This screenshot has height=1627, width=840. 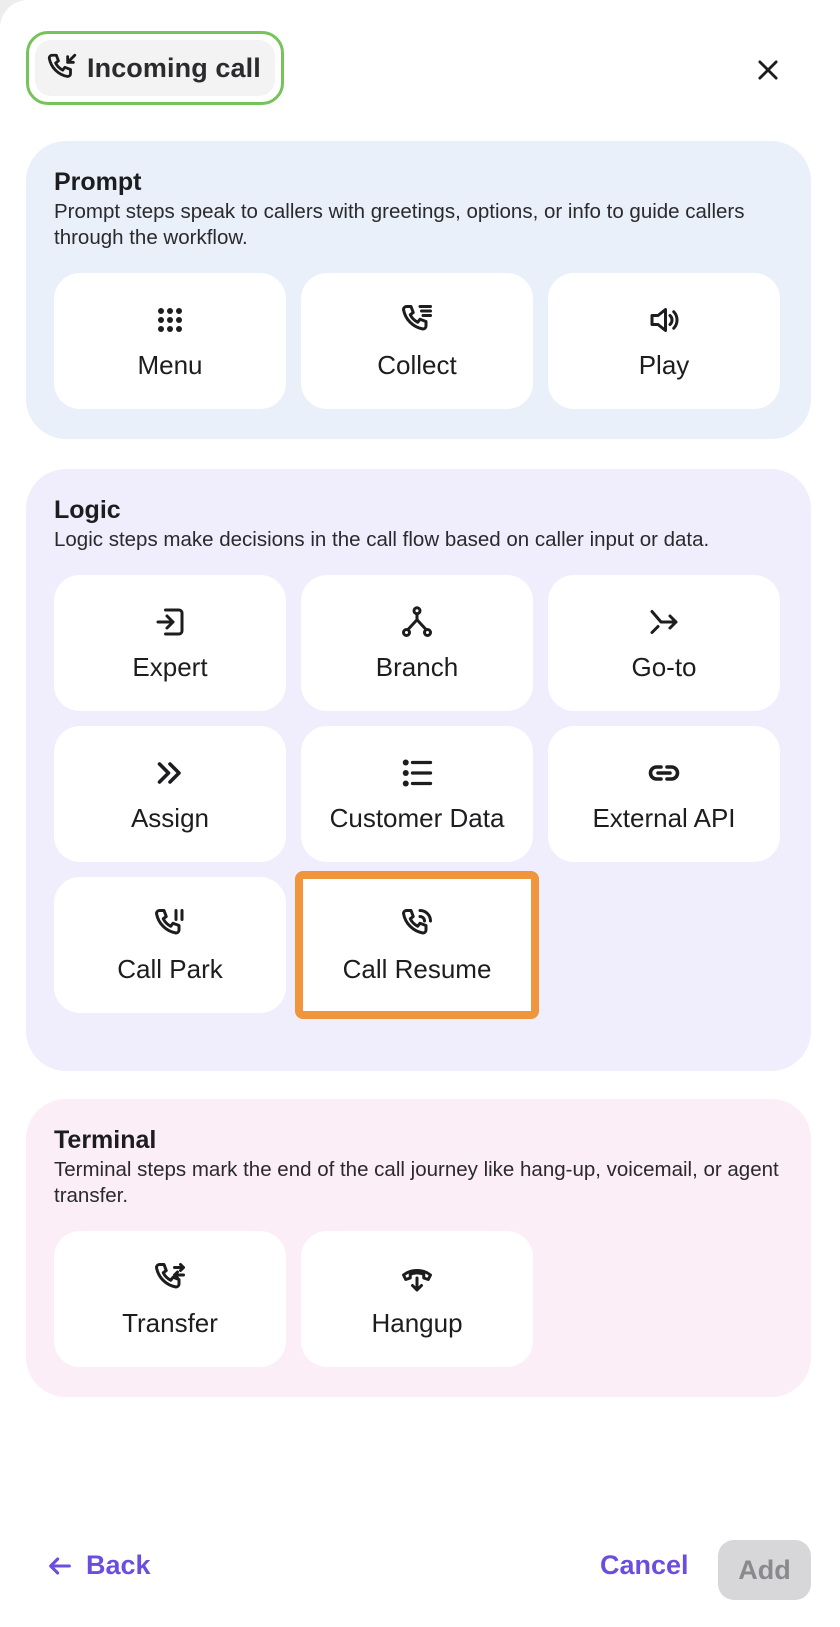 What do you see at coordinates (60, 1565) in the screenshot?
I see `arrow-left-icon` at bounding box center [60, 1565].